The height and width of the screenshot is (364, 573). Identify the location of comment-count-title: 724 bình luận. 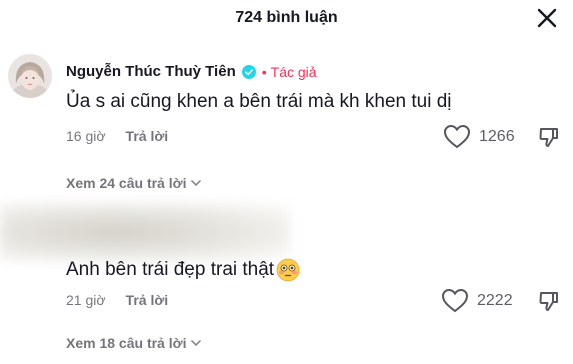
(286, 17).